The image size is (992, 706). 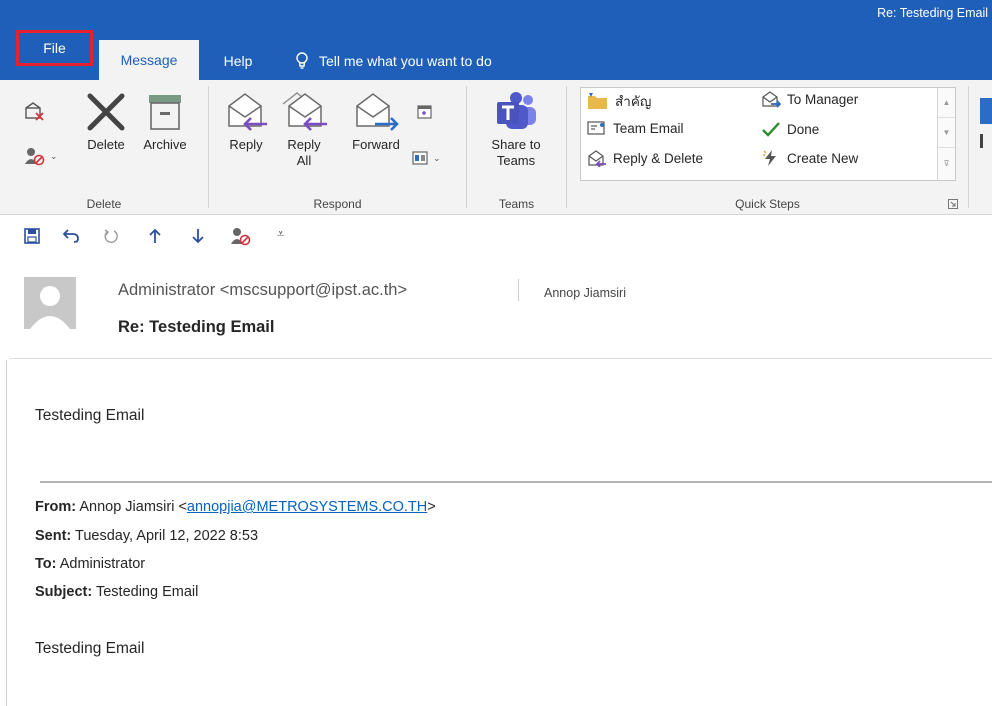 What do you see at coordinates (71, 236) in the screenshot?
I see `undo-icon` at bounding box center [71, 236].